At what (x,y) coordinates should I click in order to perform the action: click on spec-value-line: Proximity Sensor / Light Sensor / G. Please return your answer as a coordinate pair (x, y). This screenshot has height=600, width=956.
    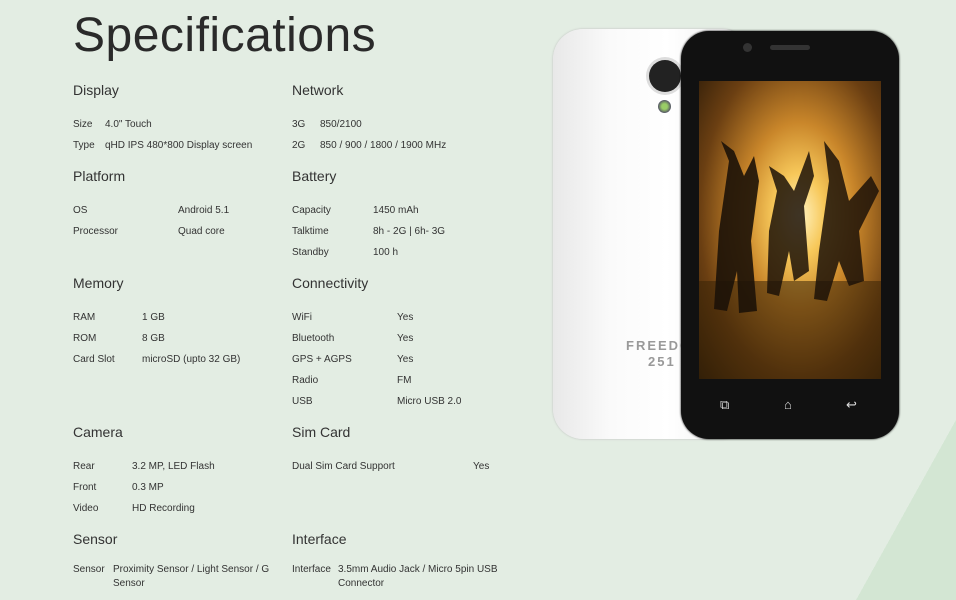
    Looking at the image, I should click on (191, 569).